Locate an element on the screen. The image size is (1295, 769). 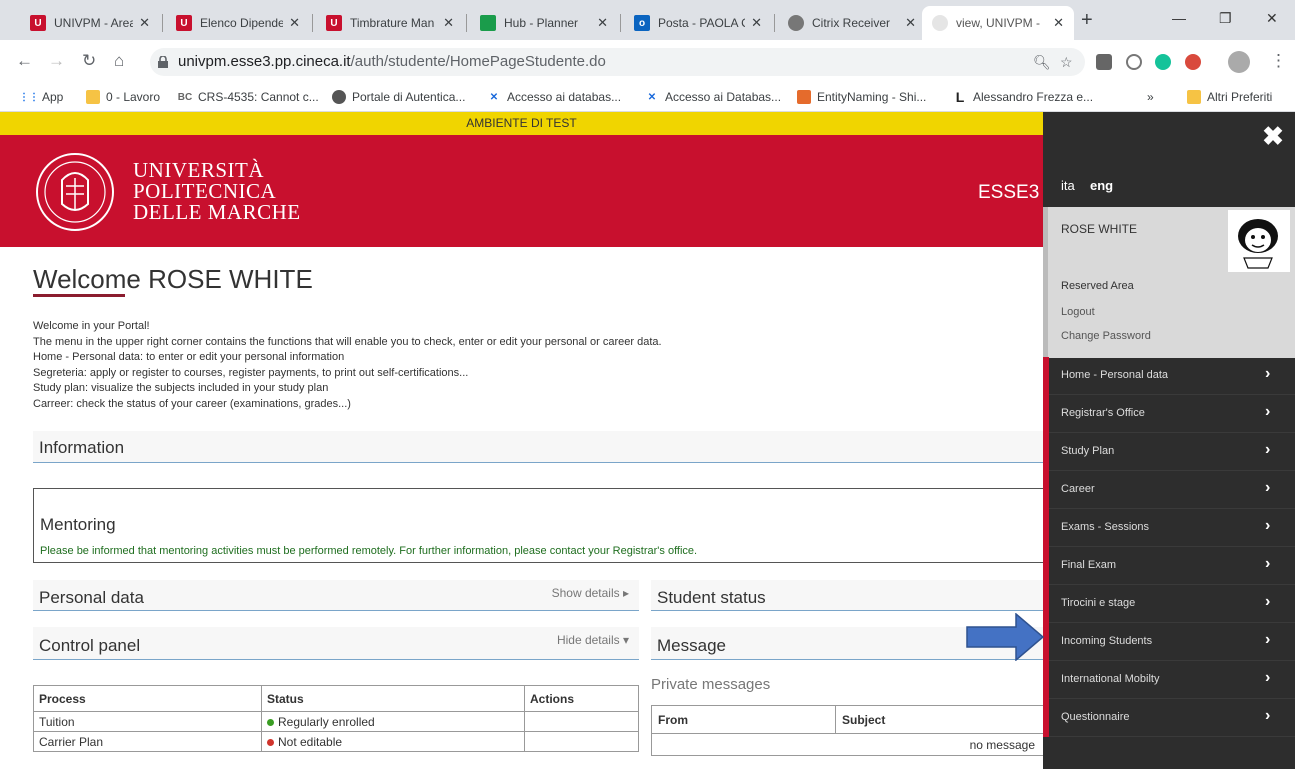
personal-data-section: Personal data Show details ▸ is located at coordinates (336, 595).